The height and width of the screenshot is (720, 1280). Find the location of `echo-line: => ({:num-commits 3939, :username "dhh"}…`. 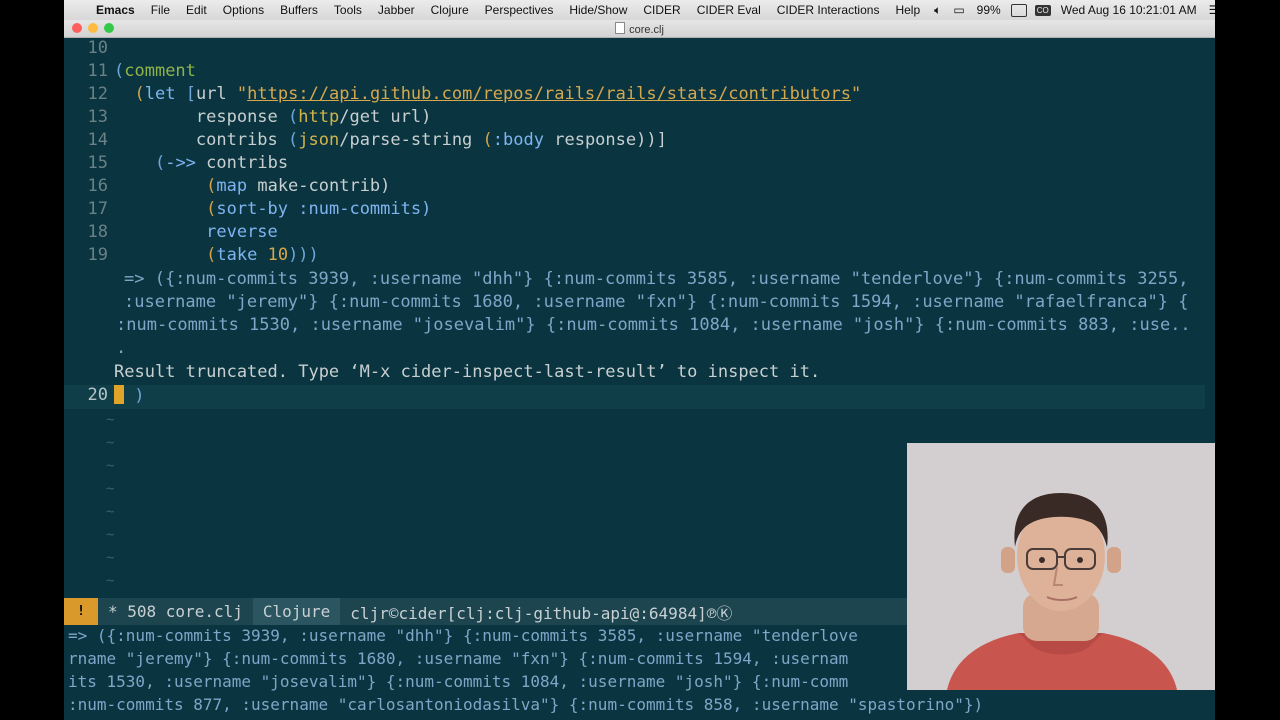

echo-line: => ({:num-commits 3939, :username "dhh"}… is located at coordinates (463, 635).